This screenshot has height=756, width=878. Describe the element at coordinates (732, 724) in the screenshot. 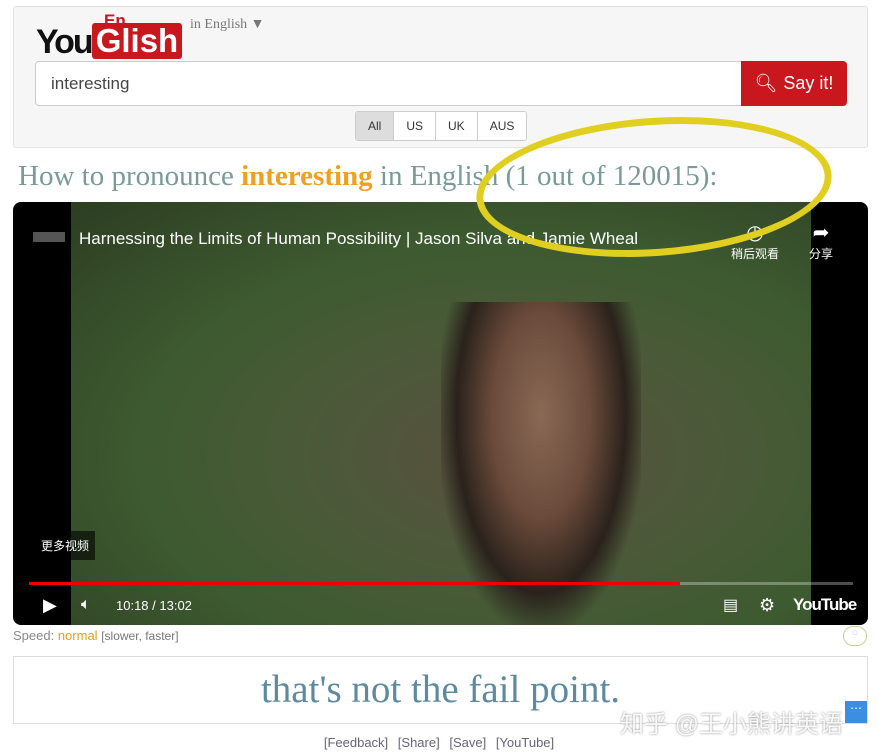

I see `watermark: 知乎 @王小熊讲英语` at that location.